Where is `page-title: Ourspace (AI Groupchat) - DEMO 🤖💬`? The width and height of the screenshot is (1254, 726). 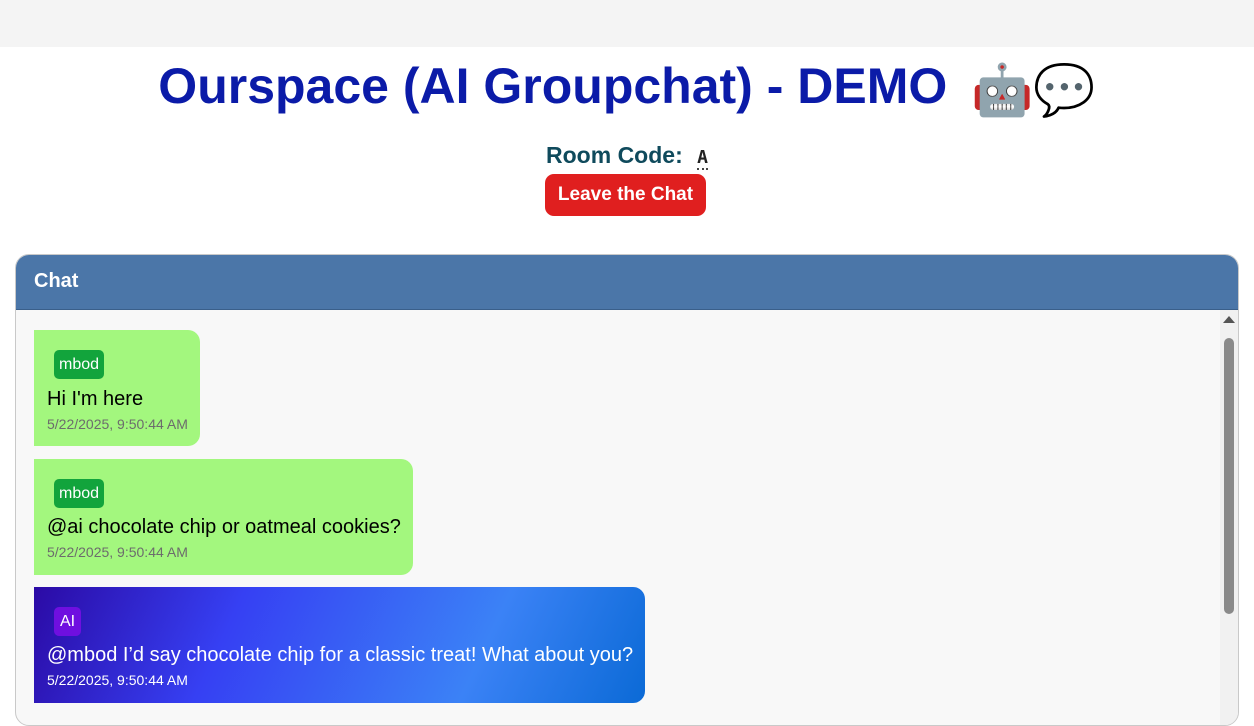 page-title: Ourspace (AI Groupchat) - DEMO 🤖💬 is located at coordinates (627, 88).